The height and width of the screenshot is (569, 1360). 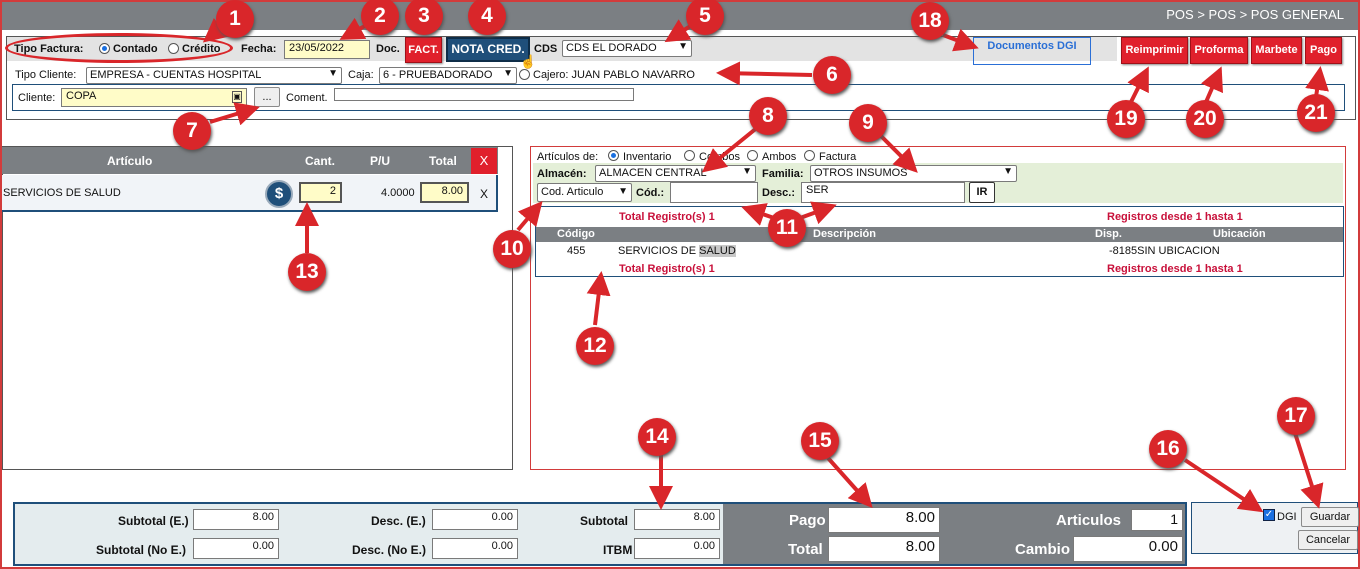 I want to click on callout-8: 8, so click(x=768, y=116).